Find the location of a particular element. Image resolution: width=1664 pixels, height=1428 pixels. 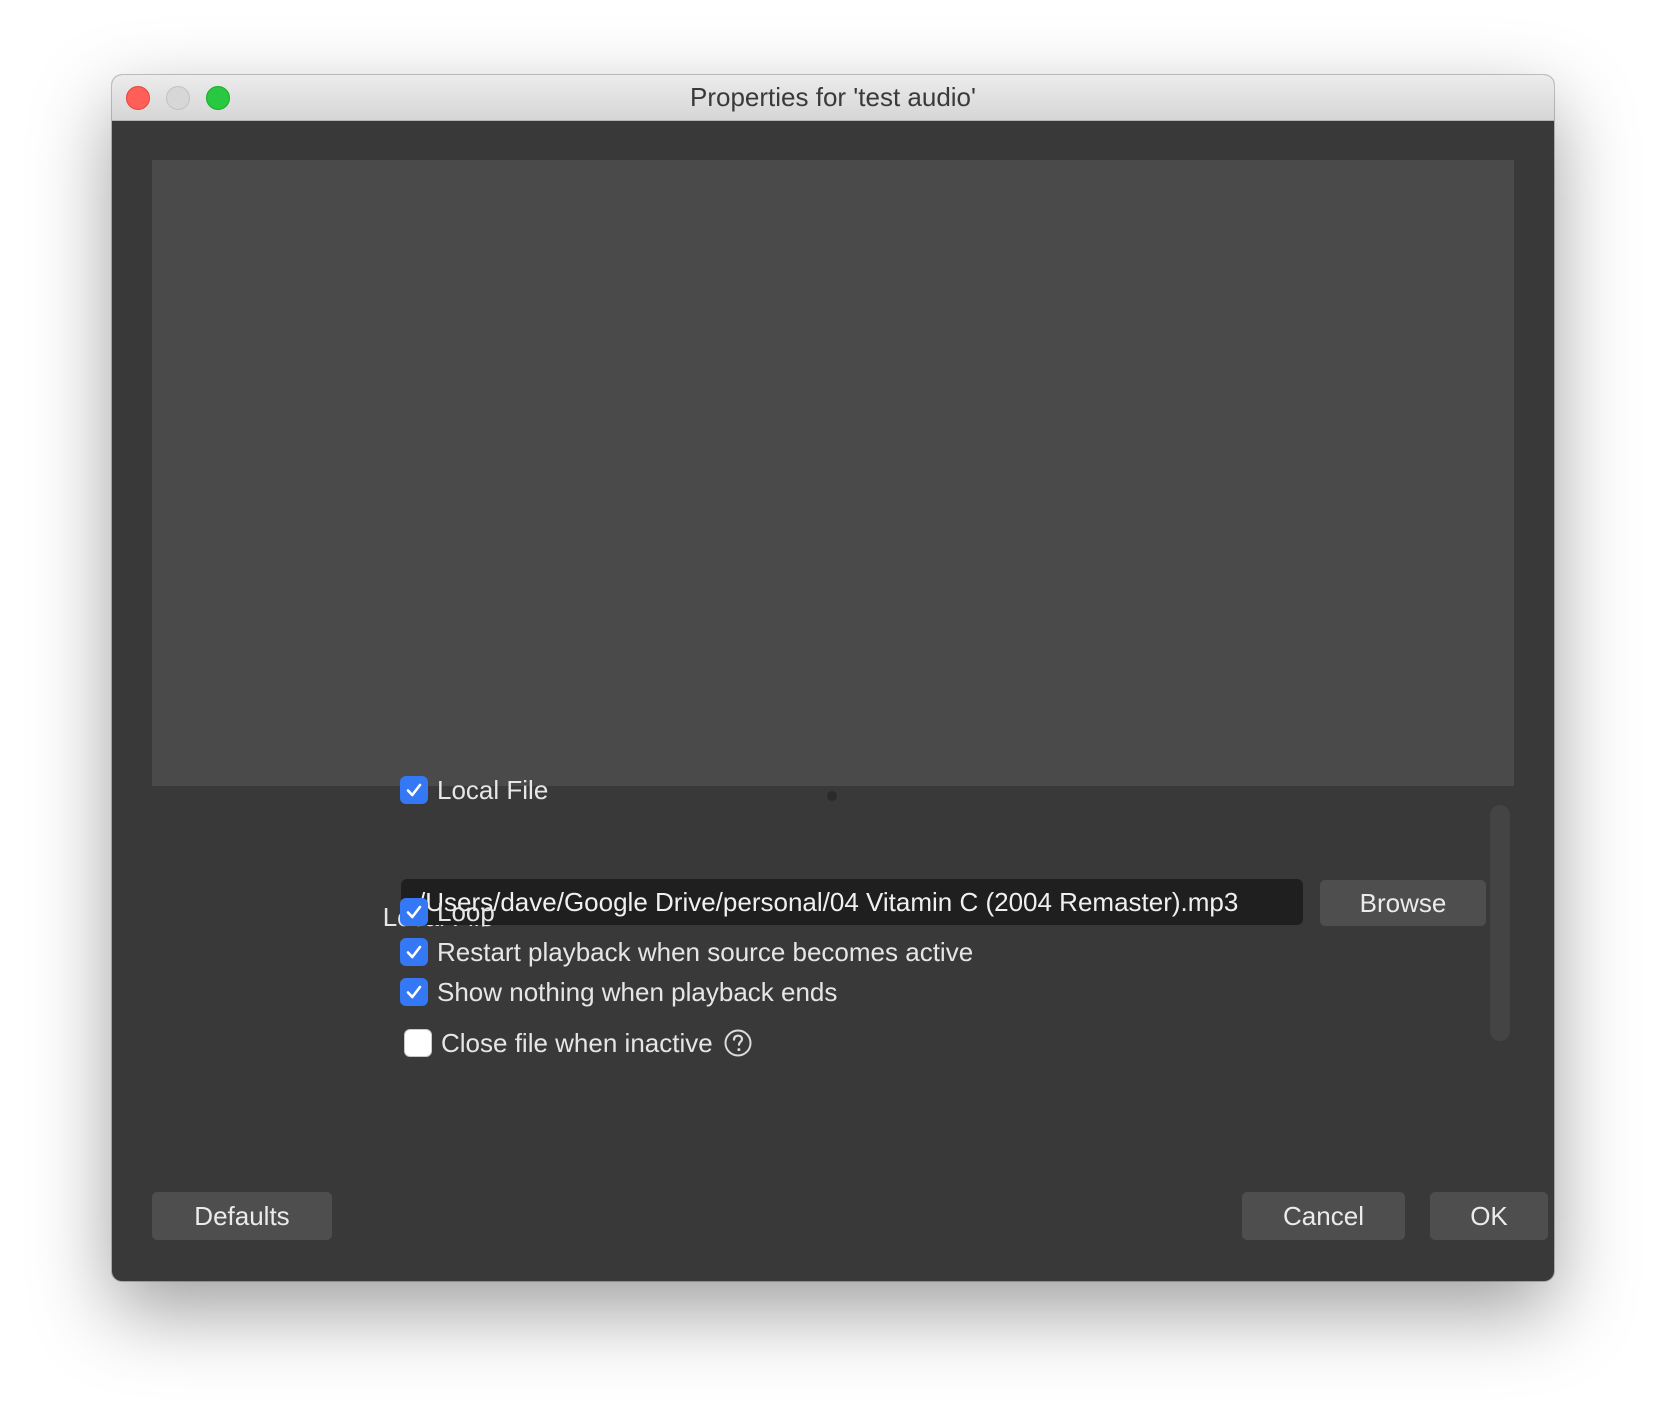

question-circle-icon is located at coordinates (738, 1043).